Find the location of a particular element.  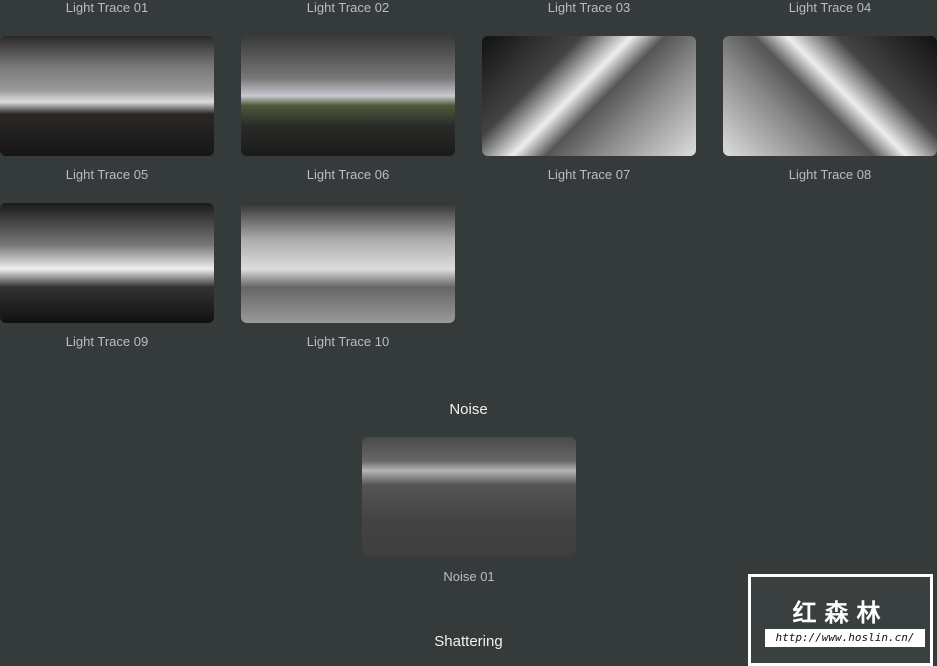

effect-label: Light Trace 05 is located at coordinates (107, 174).